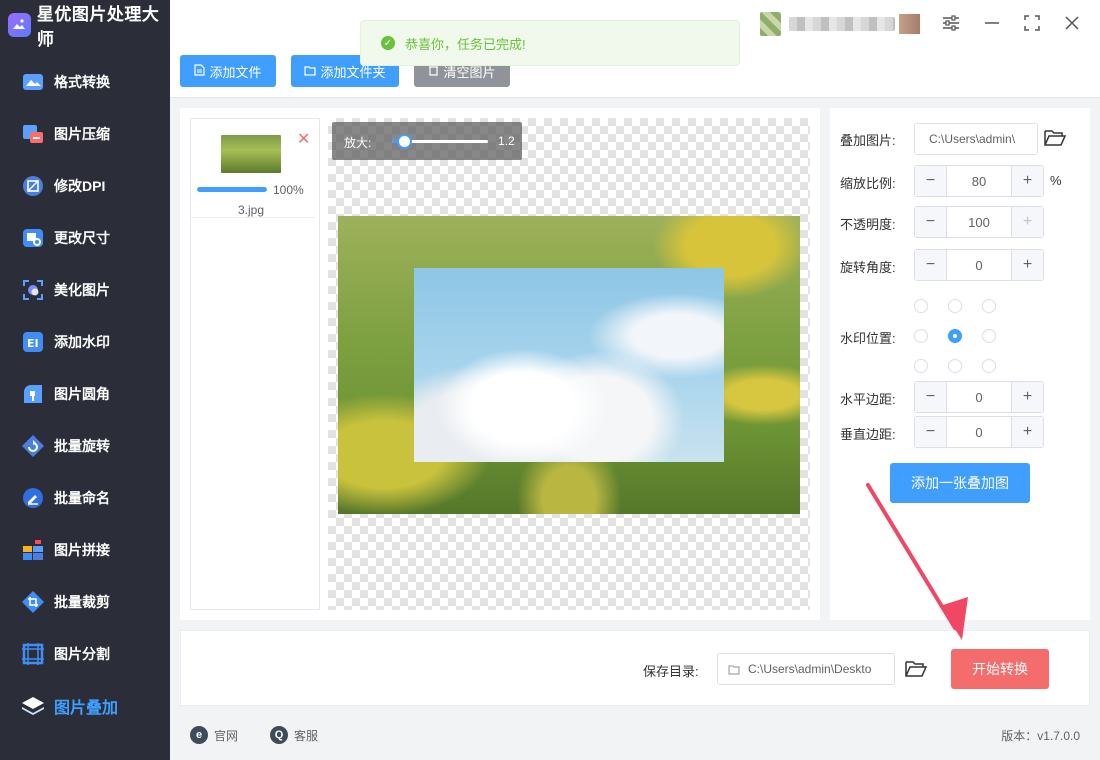 The image size is (1100, 760). I want to click on save-dir-label: 保存目录:, so click(671, 671).